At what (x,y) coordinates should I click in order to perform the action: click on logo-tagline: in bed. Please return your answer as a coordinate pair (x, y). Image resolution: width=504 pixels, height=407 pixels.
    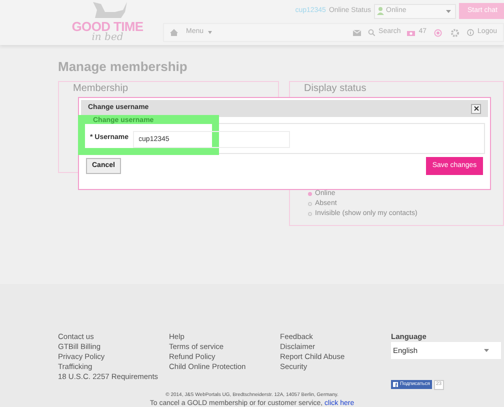
    Looking at the image, I should click on (108, 38).